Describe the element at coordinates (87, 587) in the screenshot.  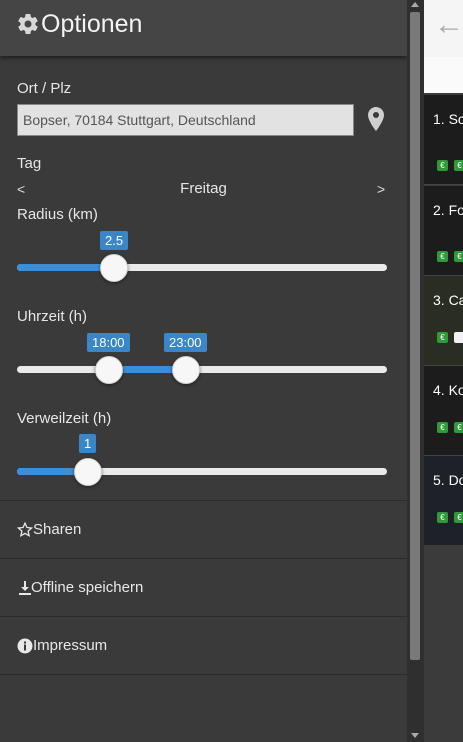
I see `menu-item-label: Offline speichern` at that location.